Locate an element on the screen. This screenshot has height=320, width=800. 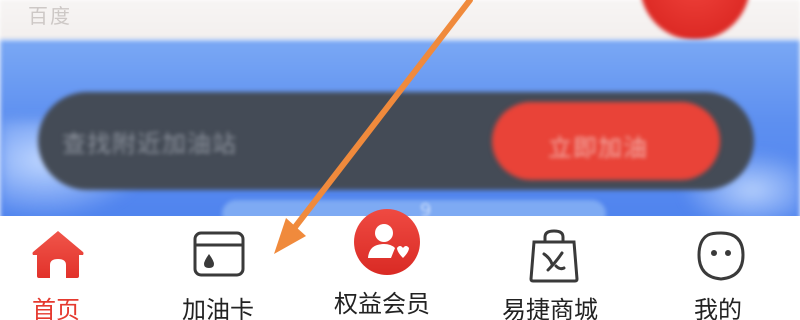
home-icon is located at coordinates (58, 254).